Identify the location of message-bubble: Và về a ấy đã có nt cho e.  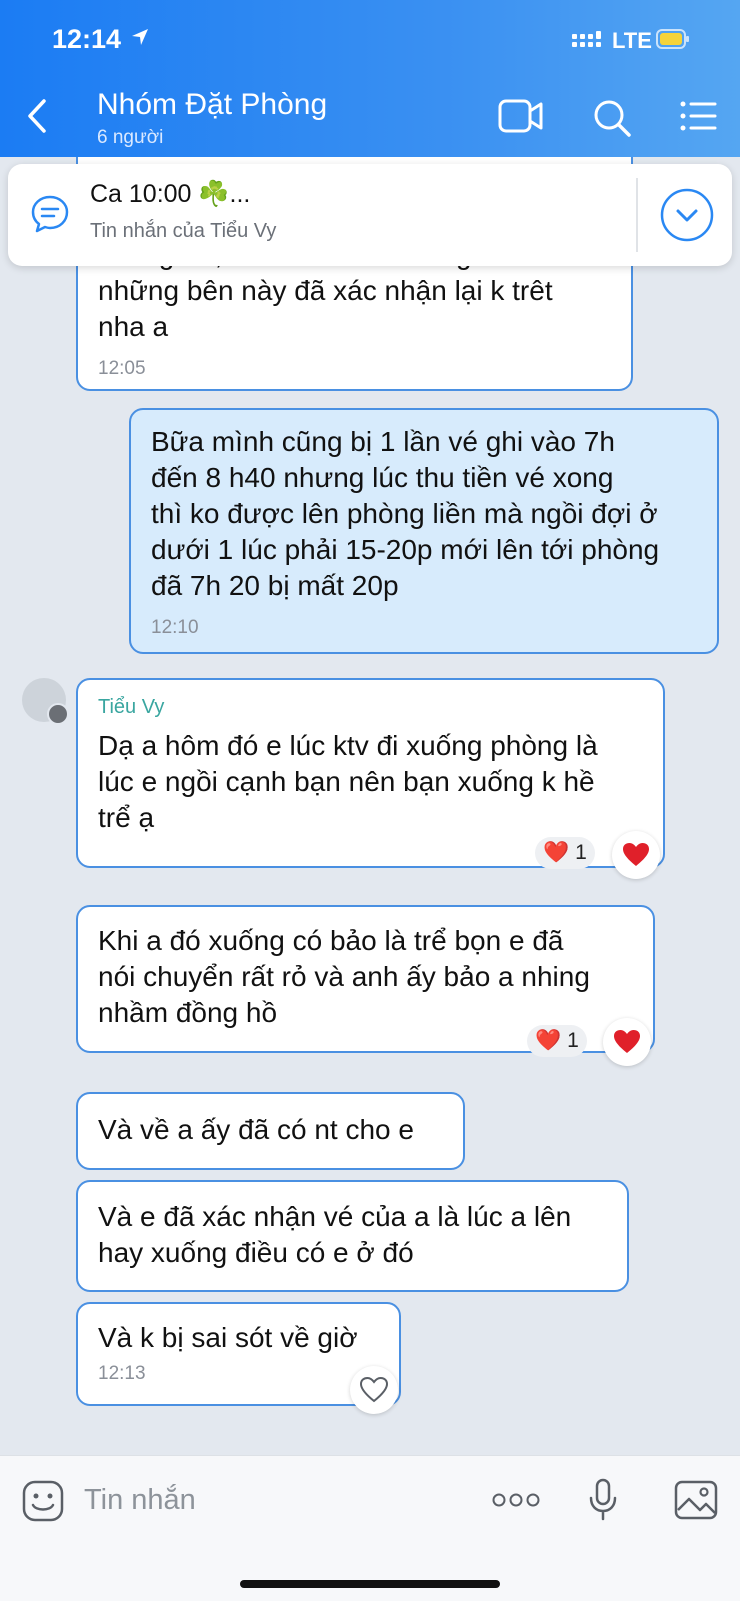
(270, 1131).